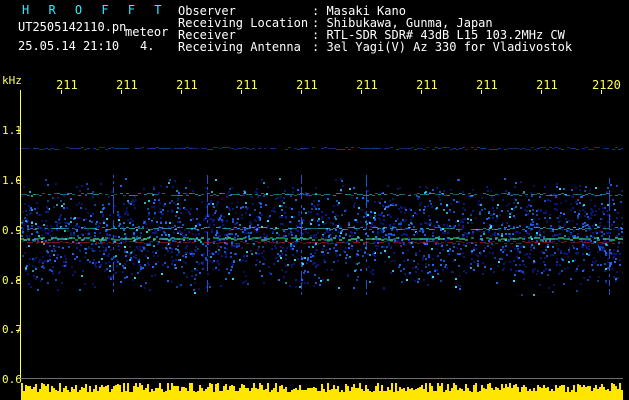  Describe the element at coordinates (95, 10) in the screenshot. I see `station-title: H R O F F T` at that location.